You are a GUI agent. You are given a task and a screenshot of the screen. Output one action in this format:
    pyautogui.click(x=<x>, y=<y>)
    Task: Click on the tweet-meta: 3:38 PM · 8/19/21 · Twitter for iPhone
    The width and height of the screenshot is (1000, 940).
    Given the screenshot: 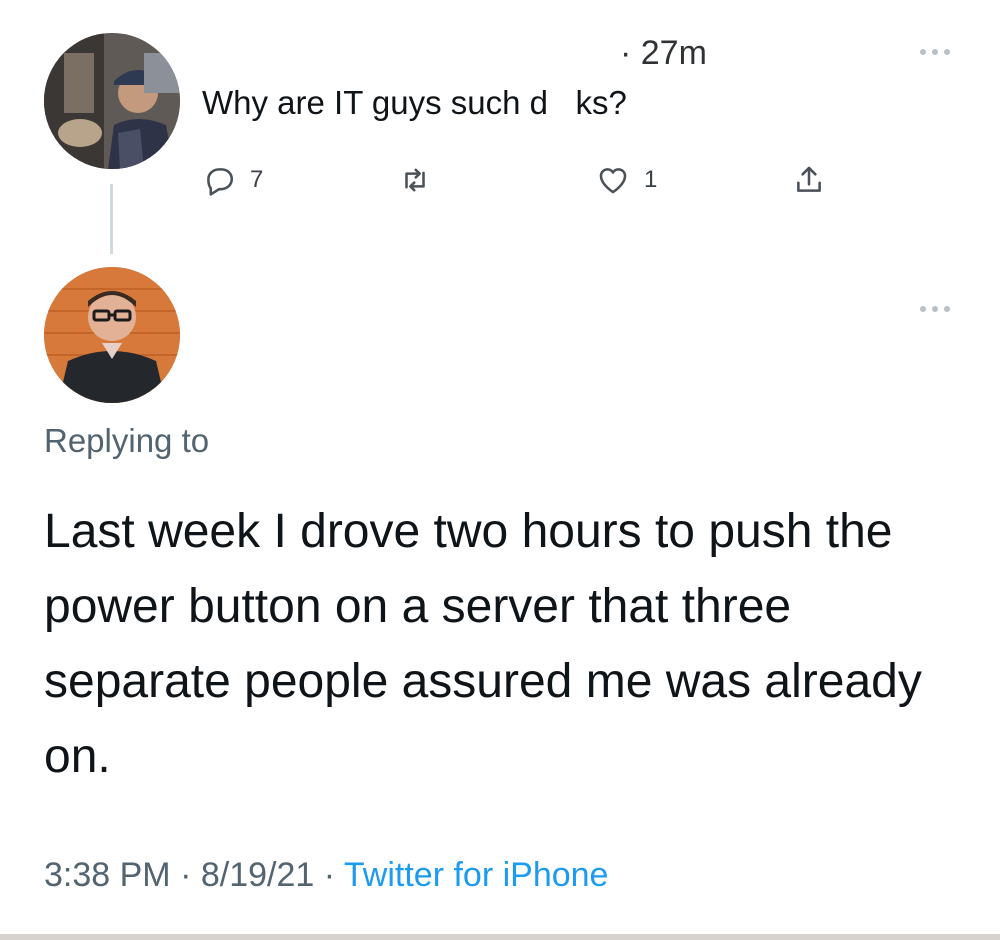 What is the action you would take?
    pyautogui.click(x=326, y=875)
    